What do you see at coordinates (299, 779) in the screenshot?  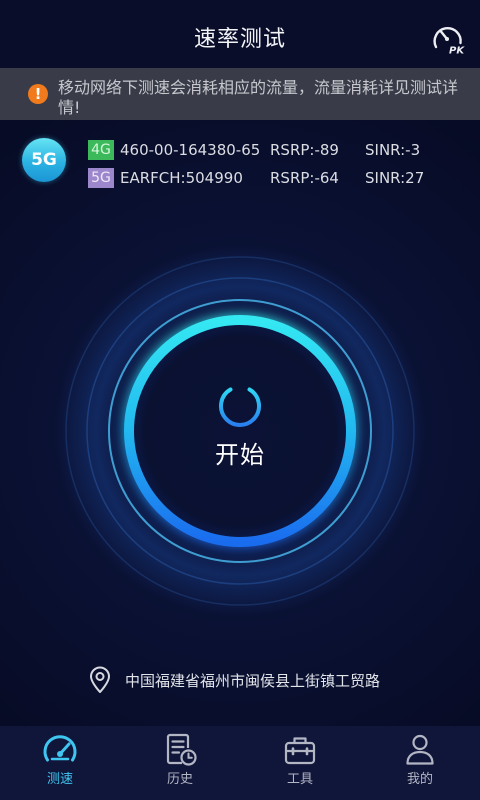 I see `tab-label: 工具` at bounding box center [299, 779].